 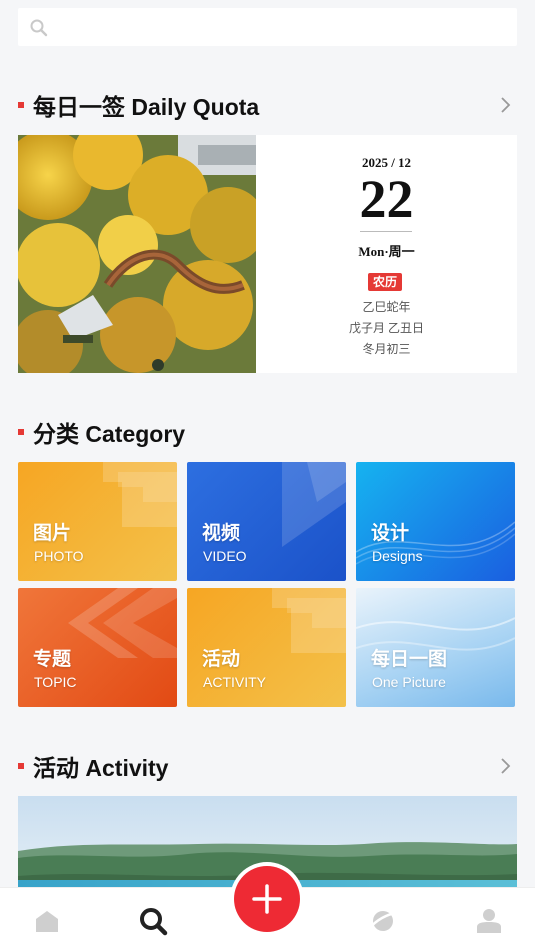 I want to click on tile-title: 专题, so click(x=52, y=659).